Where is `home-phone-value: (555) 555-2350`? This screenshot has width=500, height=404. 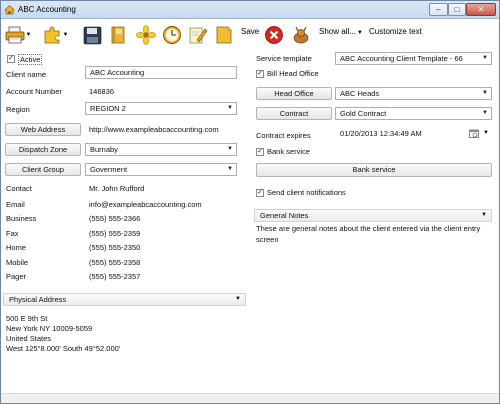 home-phone-value: (555) 555-2350 is located at coordinates (115, 247).